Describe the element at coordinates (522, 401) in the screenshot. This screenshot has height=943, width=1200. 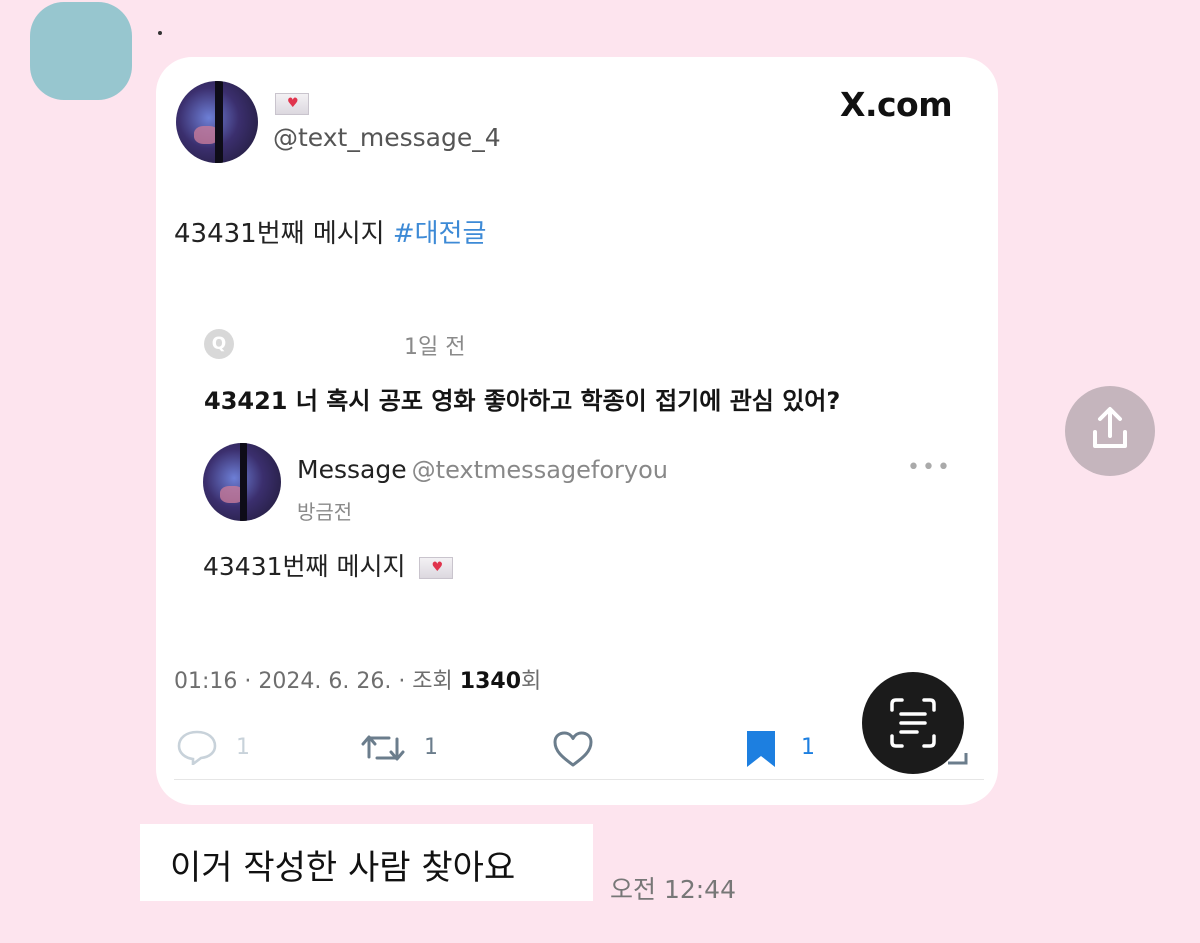
I see `quote-question: 43421 너 혹시 공포 영화 좋아하고 학종이 접기에 관심 있어?` at that location.